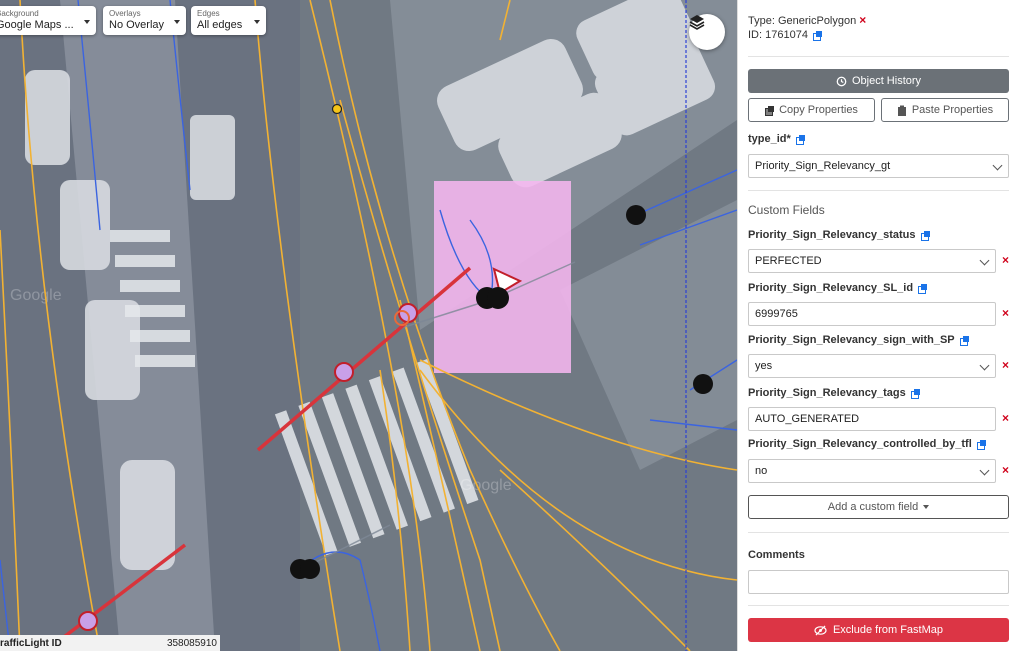 This screenshot has height=651, width=1020. I want to click on object-id: ID: 1761074, so click(785, 35).